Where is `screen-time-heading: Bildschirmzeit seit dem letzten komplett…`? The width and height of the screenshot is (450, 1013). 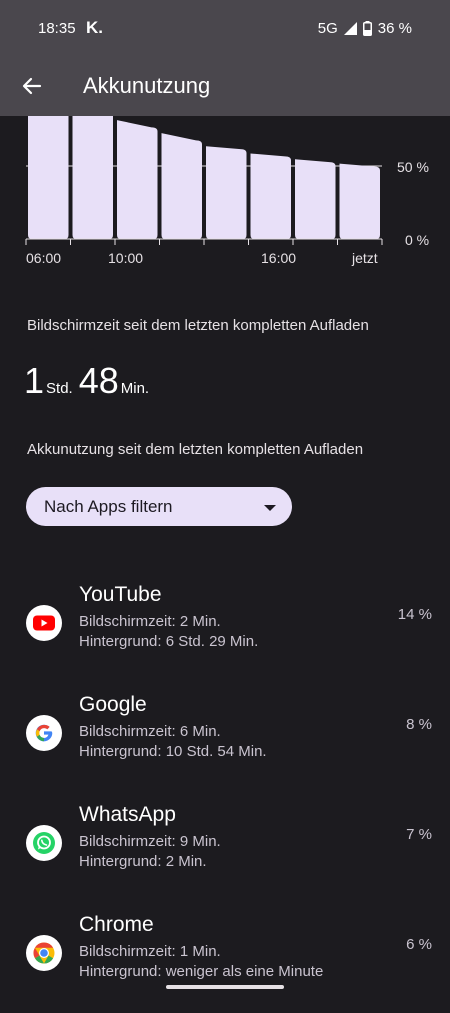 screen-time-heading: Bildschirmzeit seit dem letzten komplett… is located at coordinates (198, 325).